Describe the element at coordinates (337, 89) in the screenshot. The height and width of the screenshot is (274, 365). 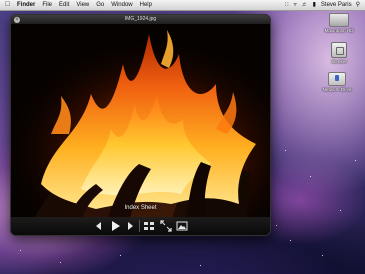
I see `desktop-icon-label: Network Drive` at that location.